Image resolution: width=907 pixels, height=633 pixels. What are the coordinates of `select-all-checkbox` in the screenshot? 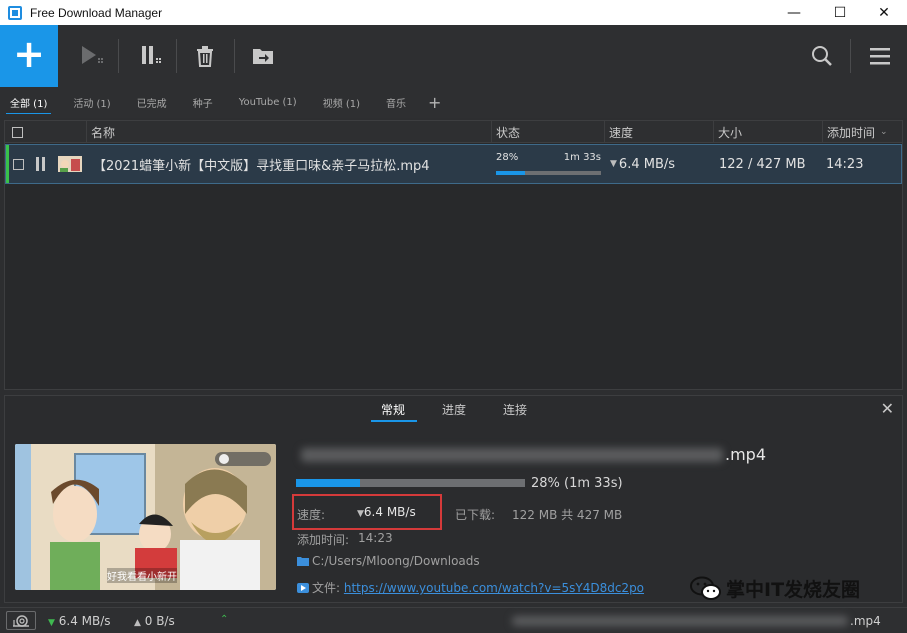 It's located at (17, 132).